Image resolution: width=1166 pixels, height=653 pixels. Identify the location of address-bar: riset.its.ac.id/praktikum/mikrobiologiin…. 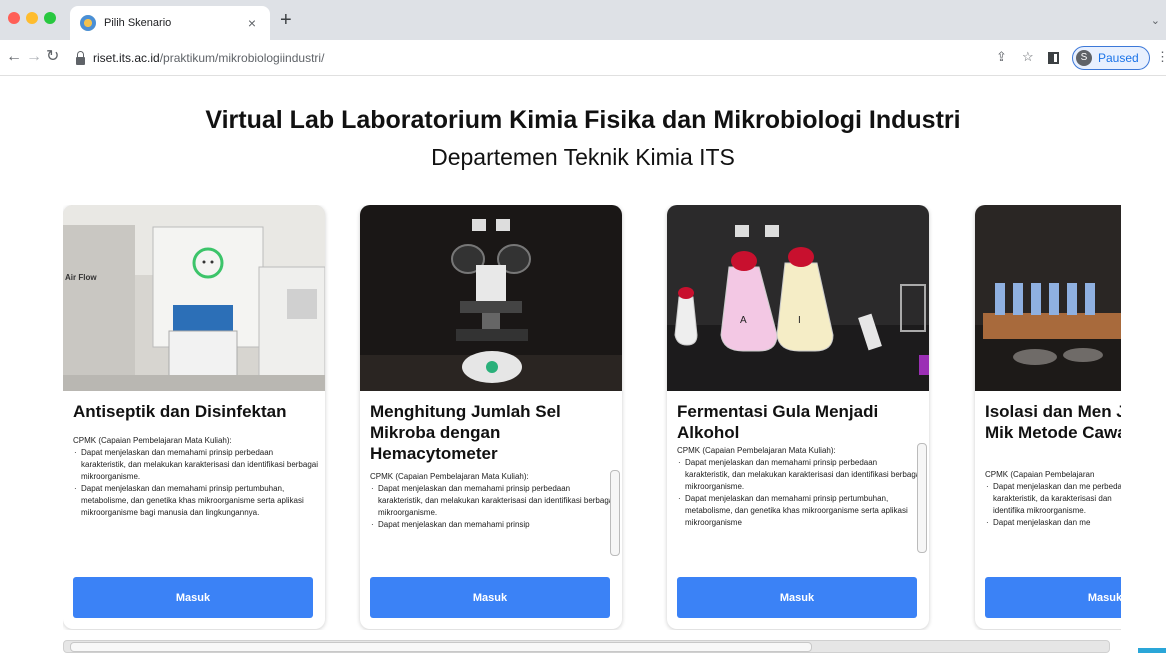
(518, 58).